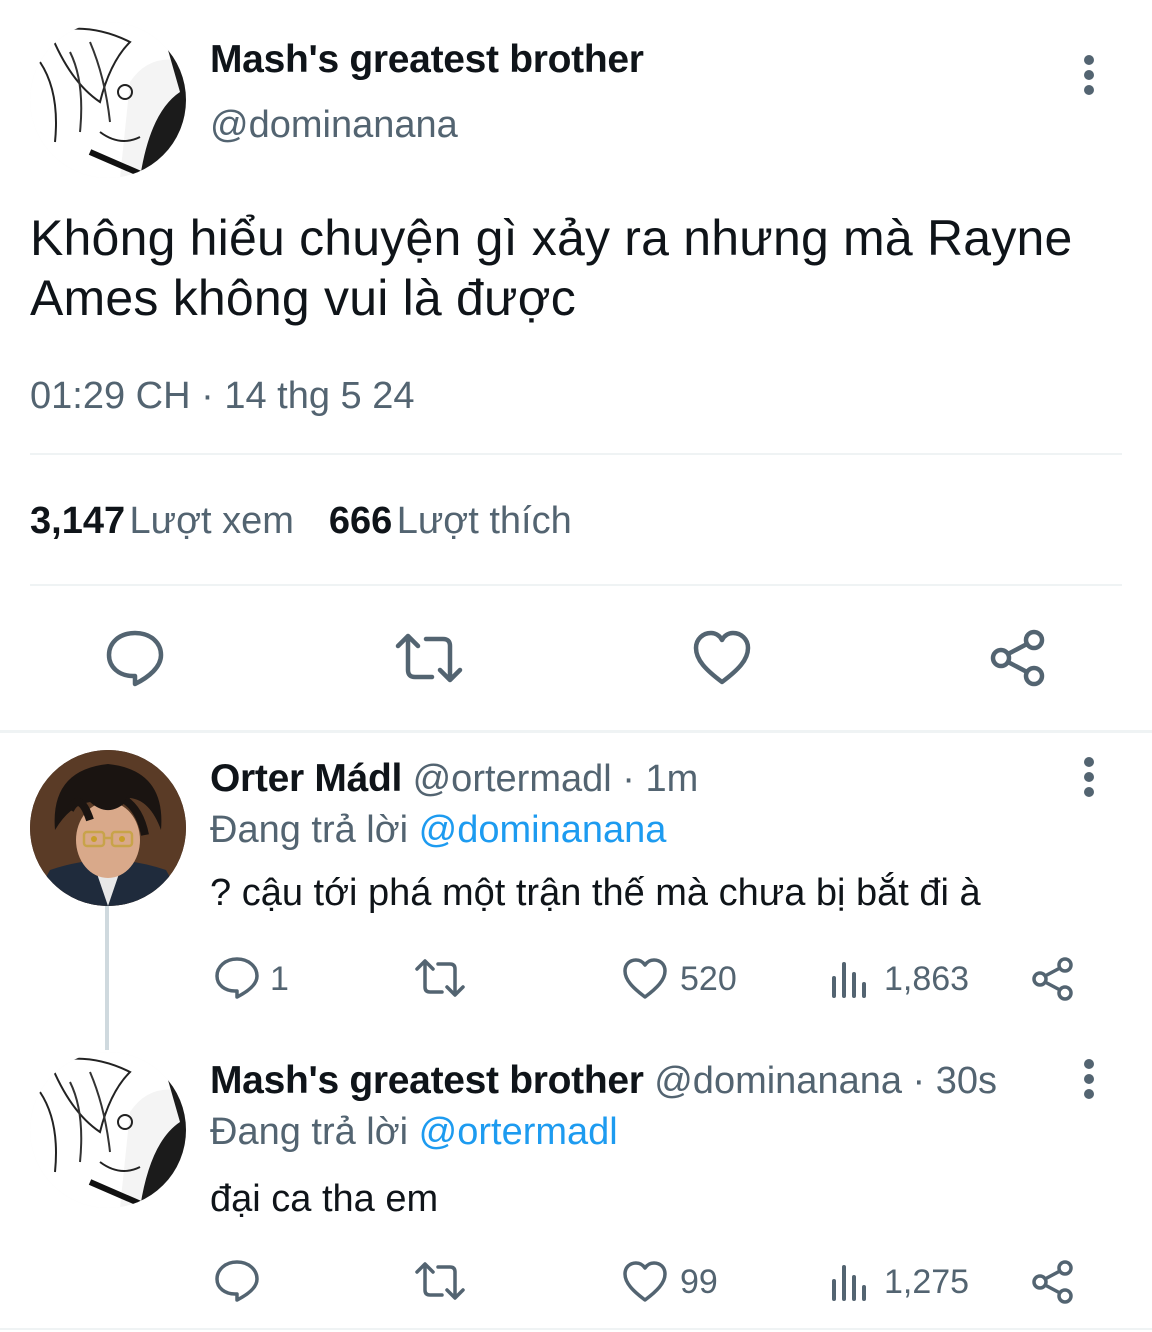 The image size is (1152, 1332). I want to click on view-count: 1,275, so click(927, 1282).